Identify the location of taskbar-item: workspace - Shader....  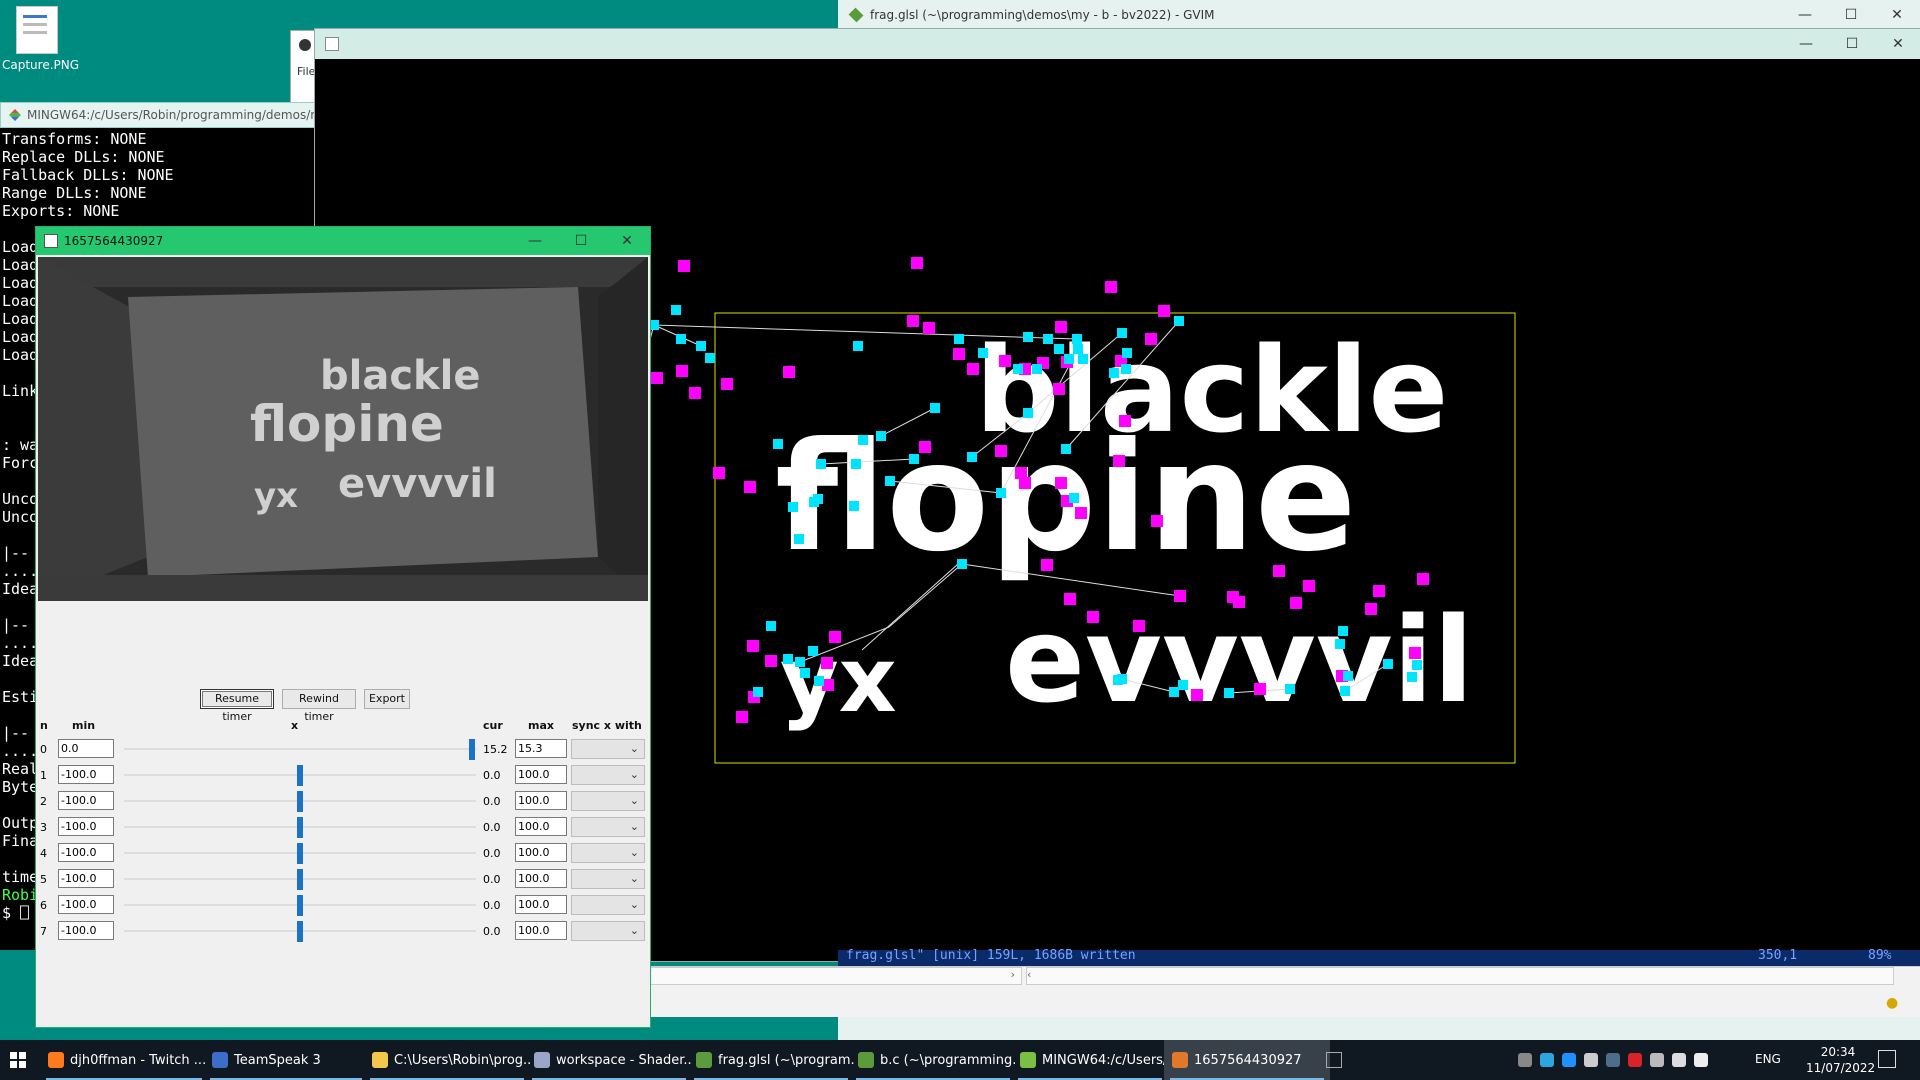
(609, 1060).